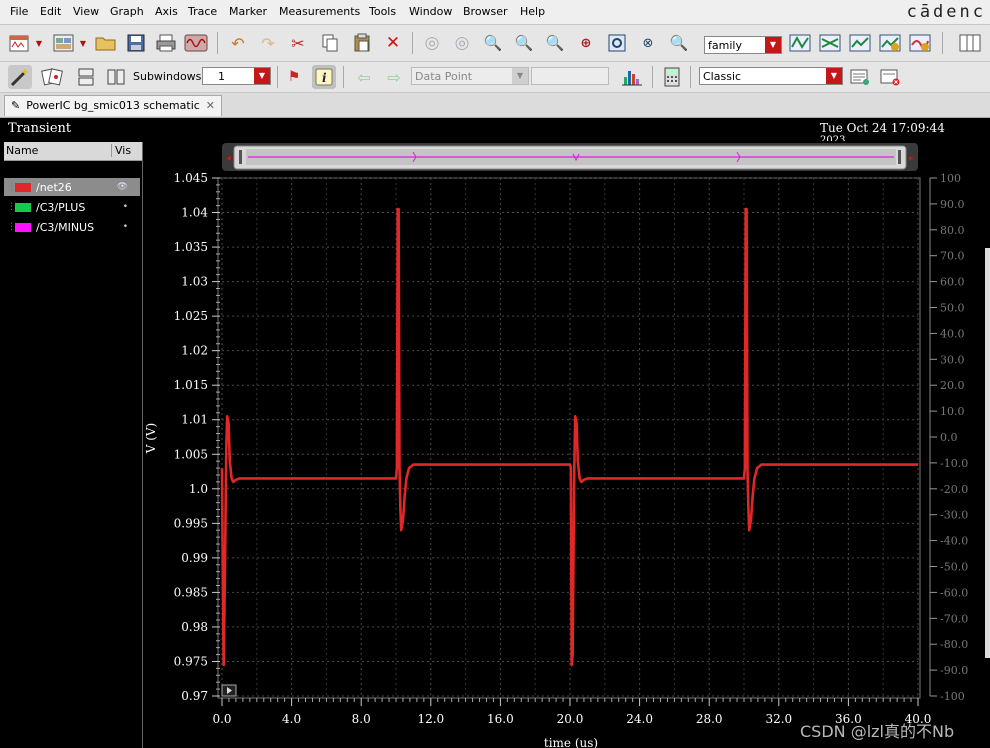 This screenshot has height=748, width=990. Describe the element at coordinates (298, 43) in the screenshot. I see `cut-icon: ✂` at that location.